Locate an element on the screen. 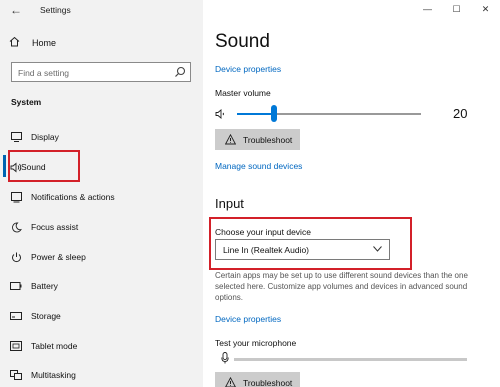 This screenshot has width=500, height=387. microphone-icon is located at coordinates (225, 358).